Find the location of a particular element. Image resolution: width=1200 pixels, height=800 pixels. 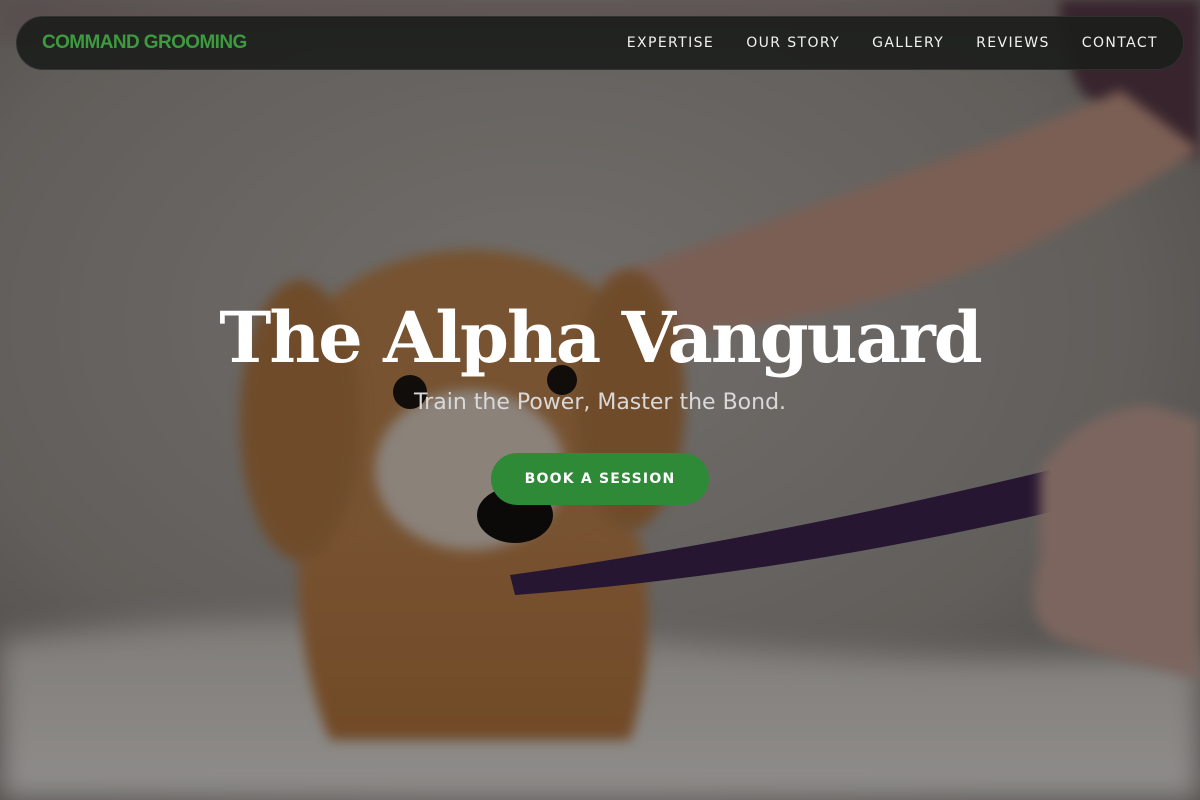

book-session-button: BOOK A SESSION is located at coordinates (600, 479).